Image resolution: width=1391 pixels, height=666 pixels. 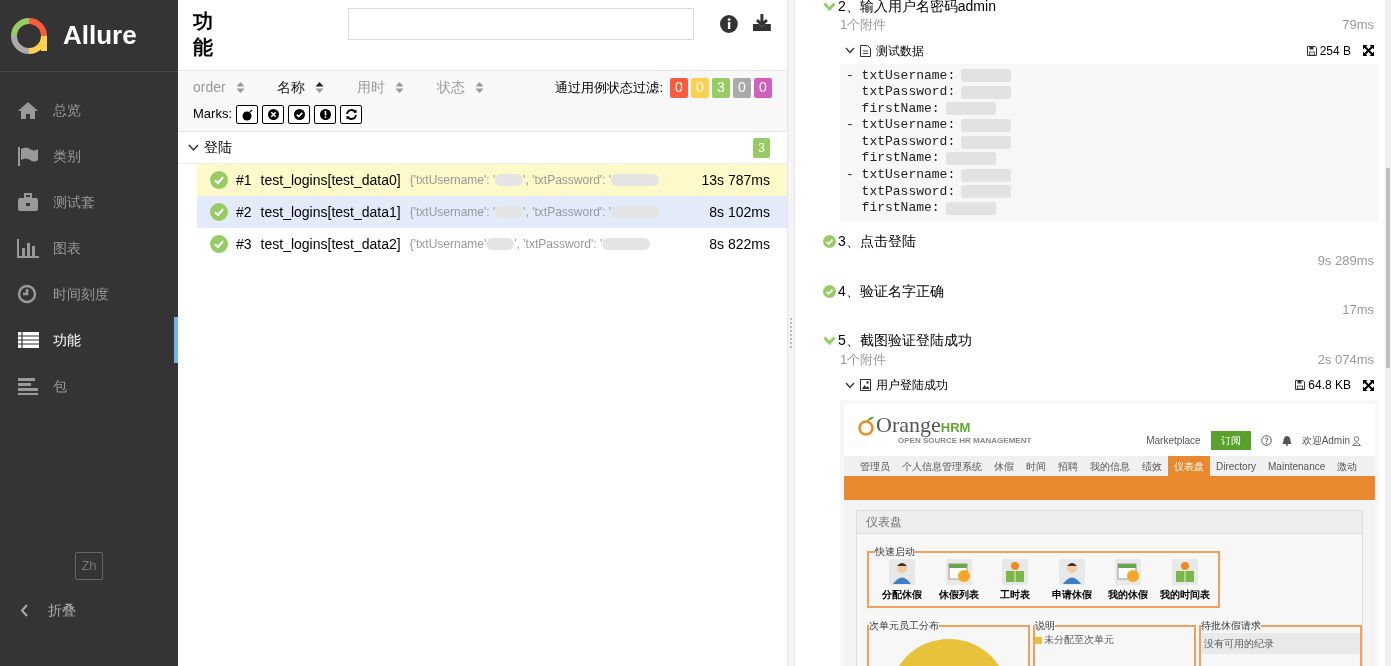 I want to click on nav-tab: 我的信息, so click(x=1110, y=466).